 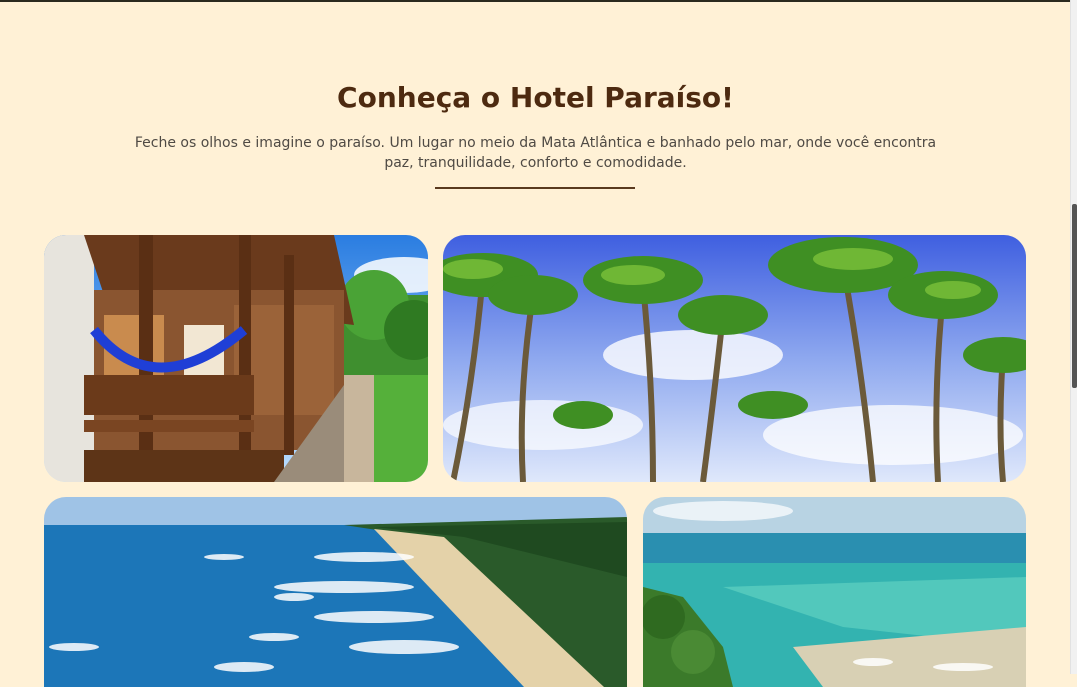 I want to click on scrollbar-thumb, so click(x=1074, y=296).